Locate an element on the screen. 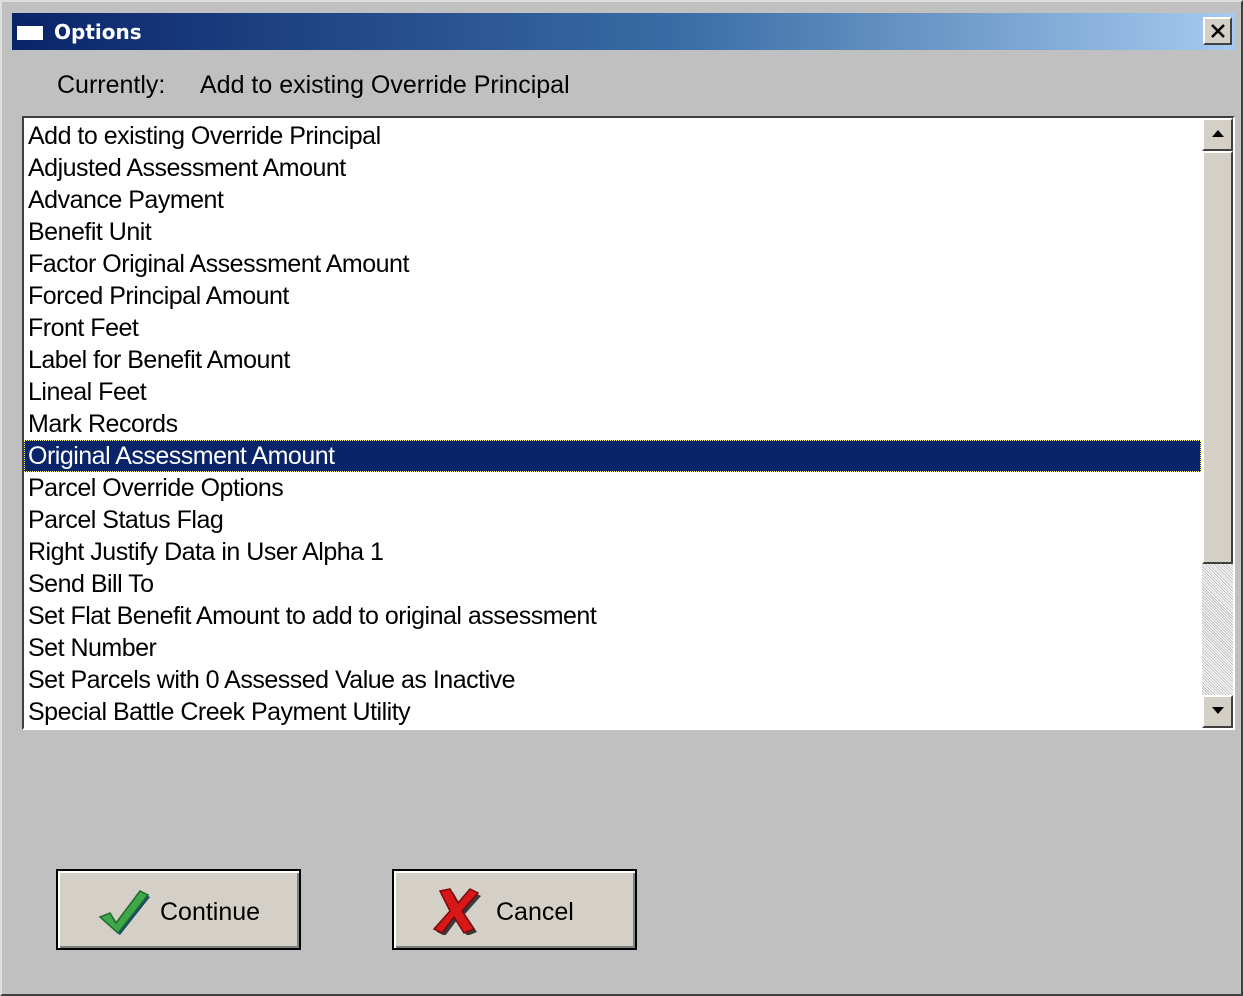  cancel-button: Cancel is located at coordinates (514, 909).